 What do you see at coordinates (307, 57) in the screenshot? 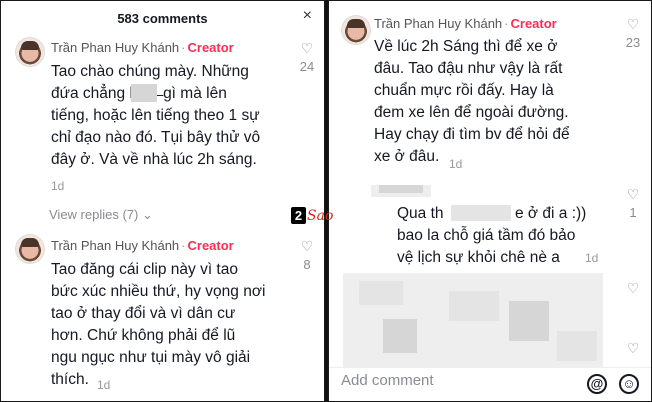
I see `like-button: ♡ 24` at bounding box center [307, 57].